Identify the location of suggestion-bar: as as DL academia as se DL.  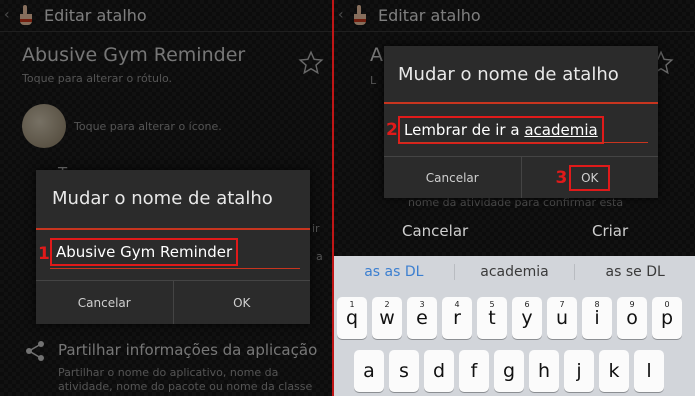
(514, 272).